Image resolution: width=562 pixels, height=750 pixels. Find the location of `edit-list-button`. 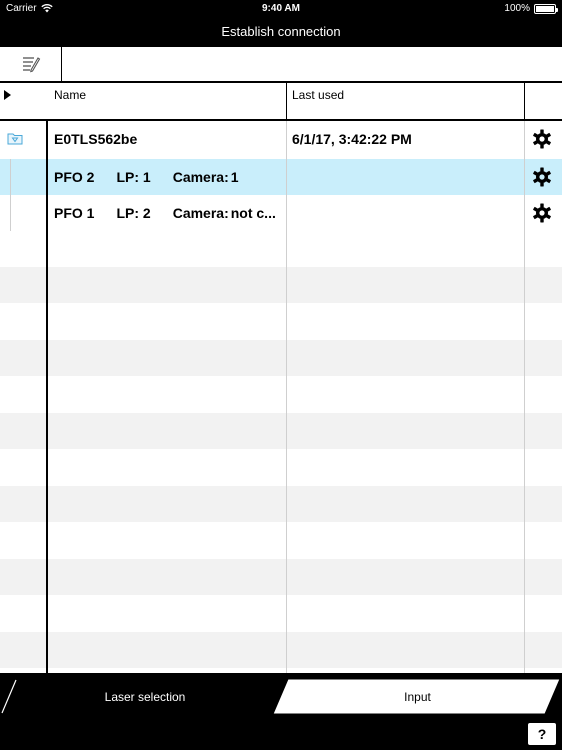

edit-list-button is located at coordinates (31, 64).